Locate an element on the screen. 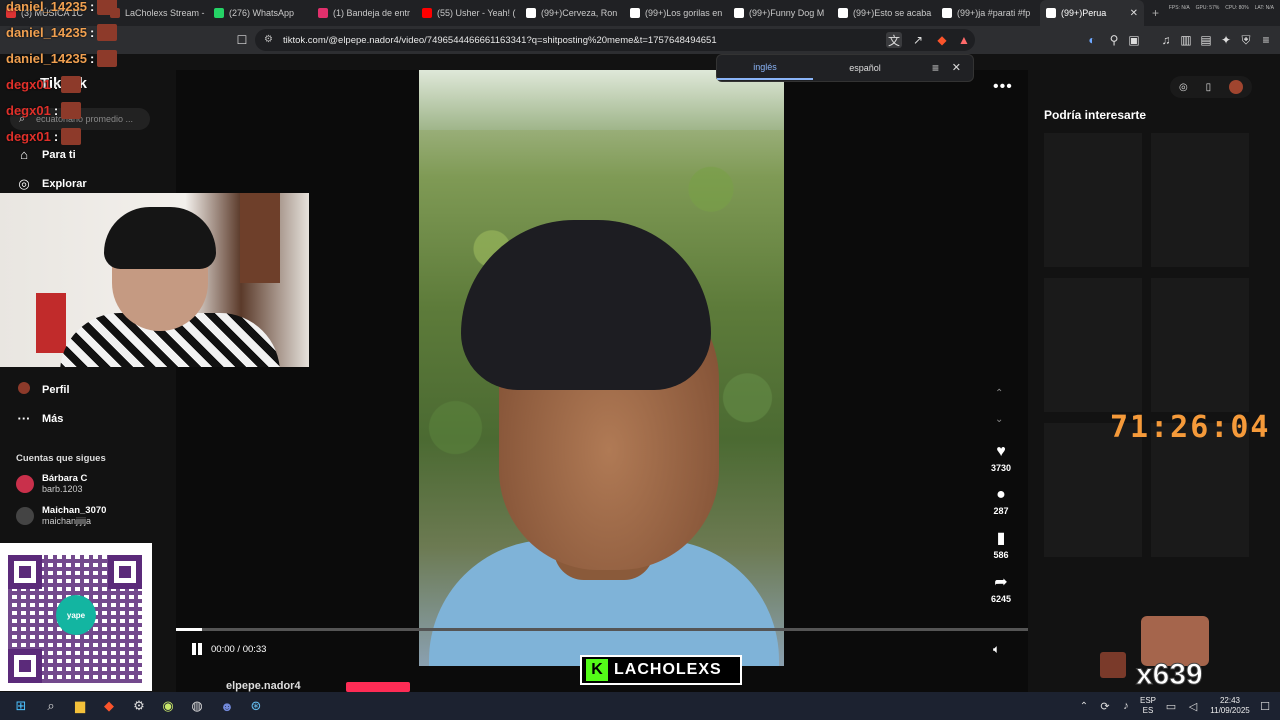  input-language: ESP ES is located at coordinates (1148, 706).